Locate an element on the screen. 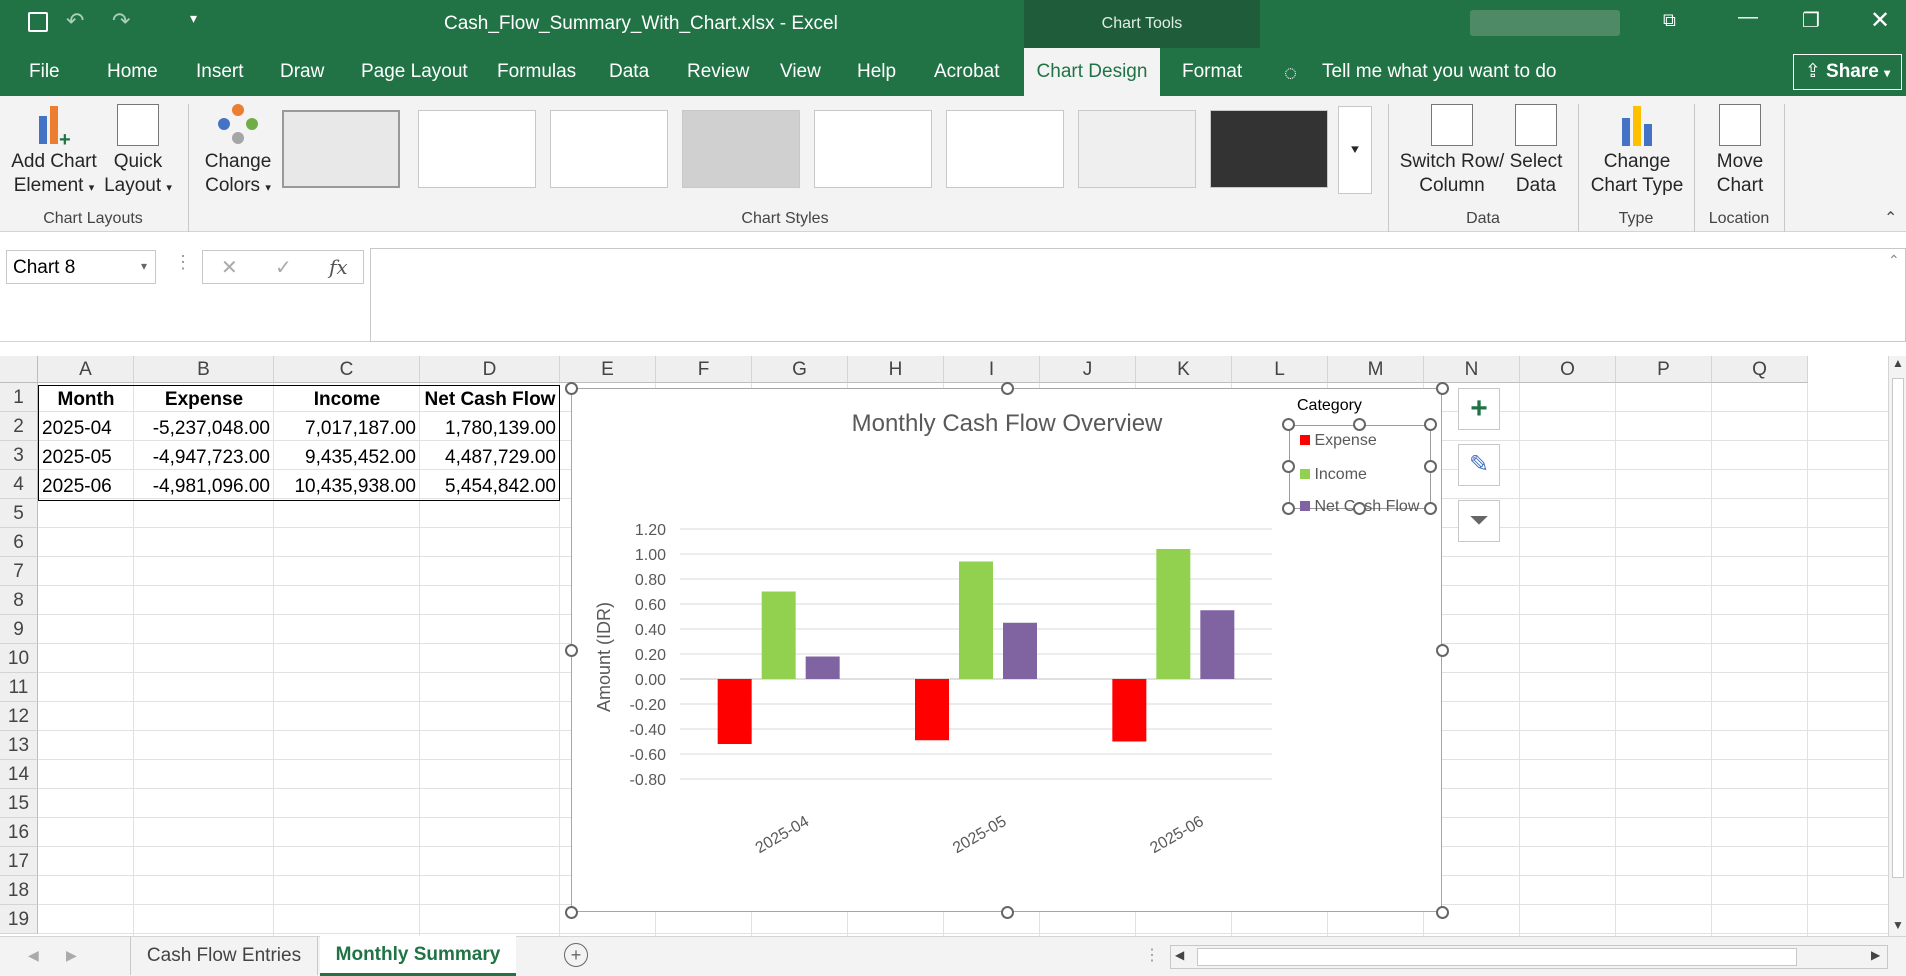 The height and width of the screenshot is (976, 1906). chevron-down-icon: ▾ is located at coordinates (144, 266).